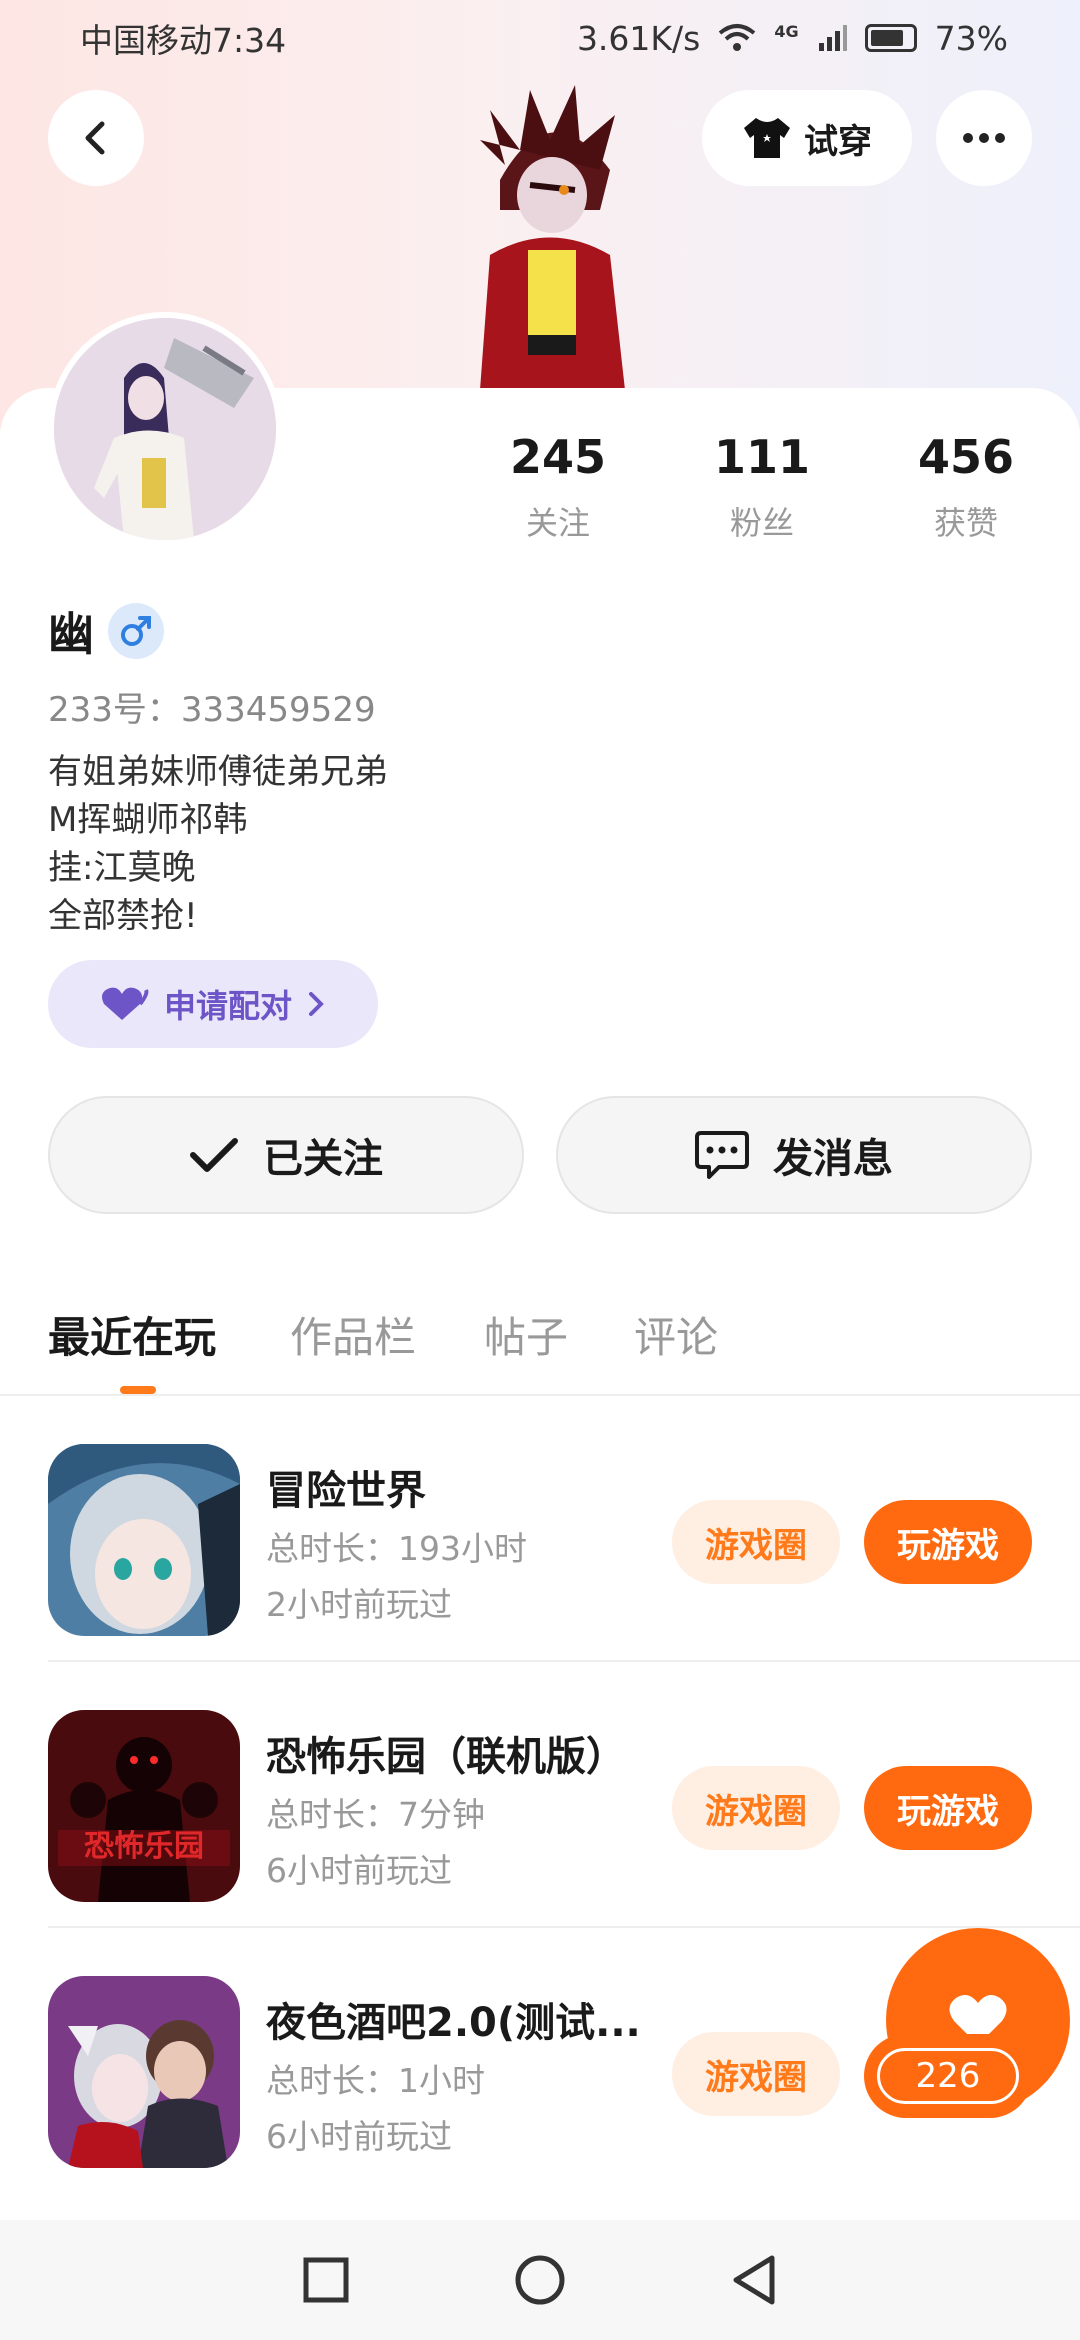  What do you see at coordinates (125, 1003) in the screenshot?
I see `heart-pair-icon` at bounding box center [125, 1003].